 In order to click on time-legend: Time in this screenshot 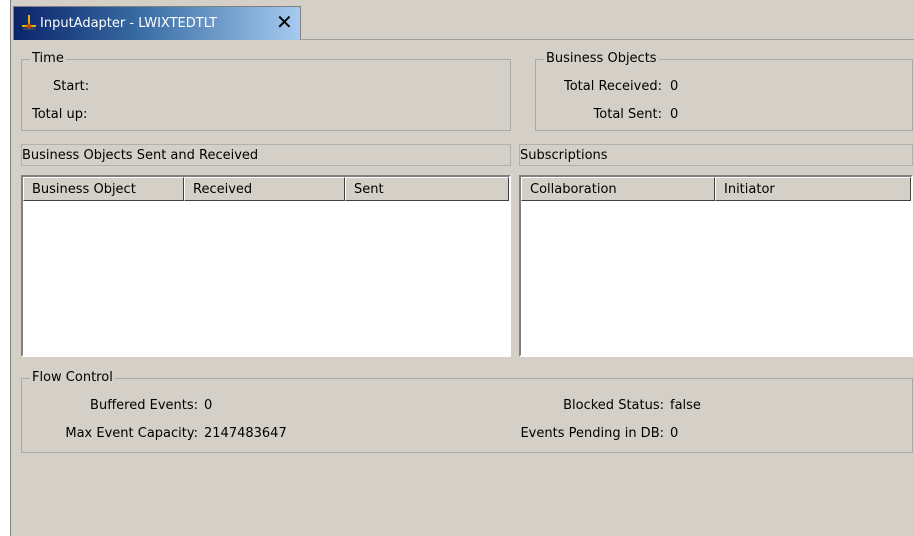, I will do `click(48, 58)`.